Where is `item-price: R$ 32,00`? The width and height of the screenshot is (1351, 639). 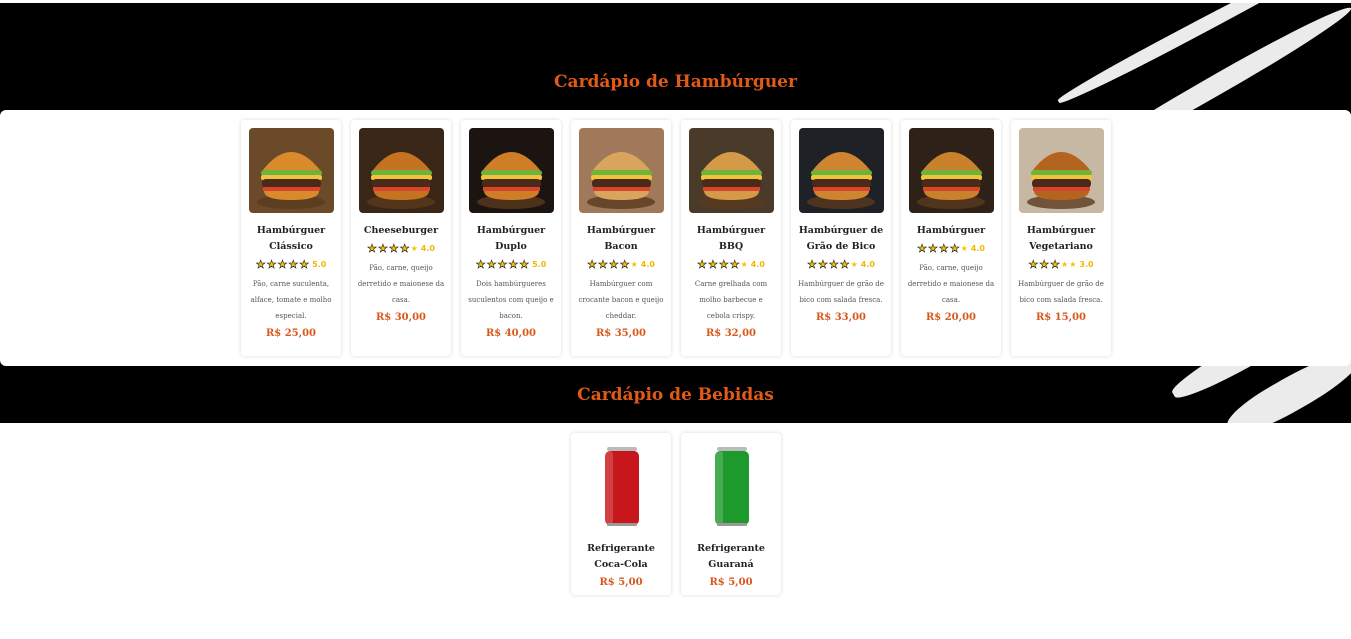
item-price: R$ 32,00 is located at coordinates (731, 333).